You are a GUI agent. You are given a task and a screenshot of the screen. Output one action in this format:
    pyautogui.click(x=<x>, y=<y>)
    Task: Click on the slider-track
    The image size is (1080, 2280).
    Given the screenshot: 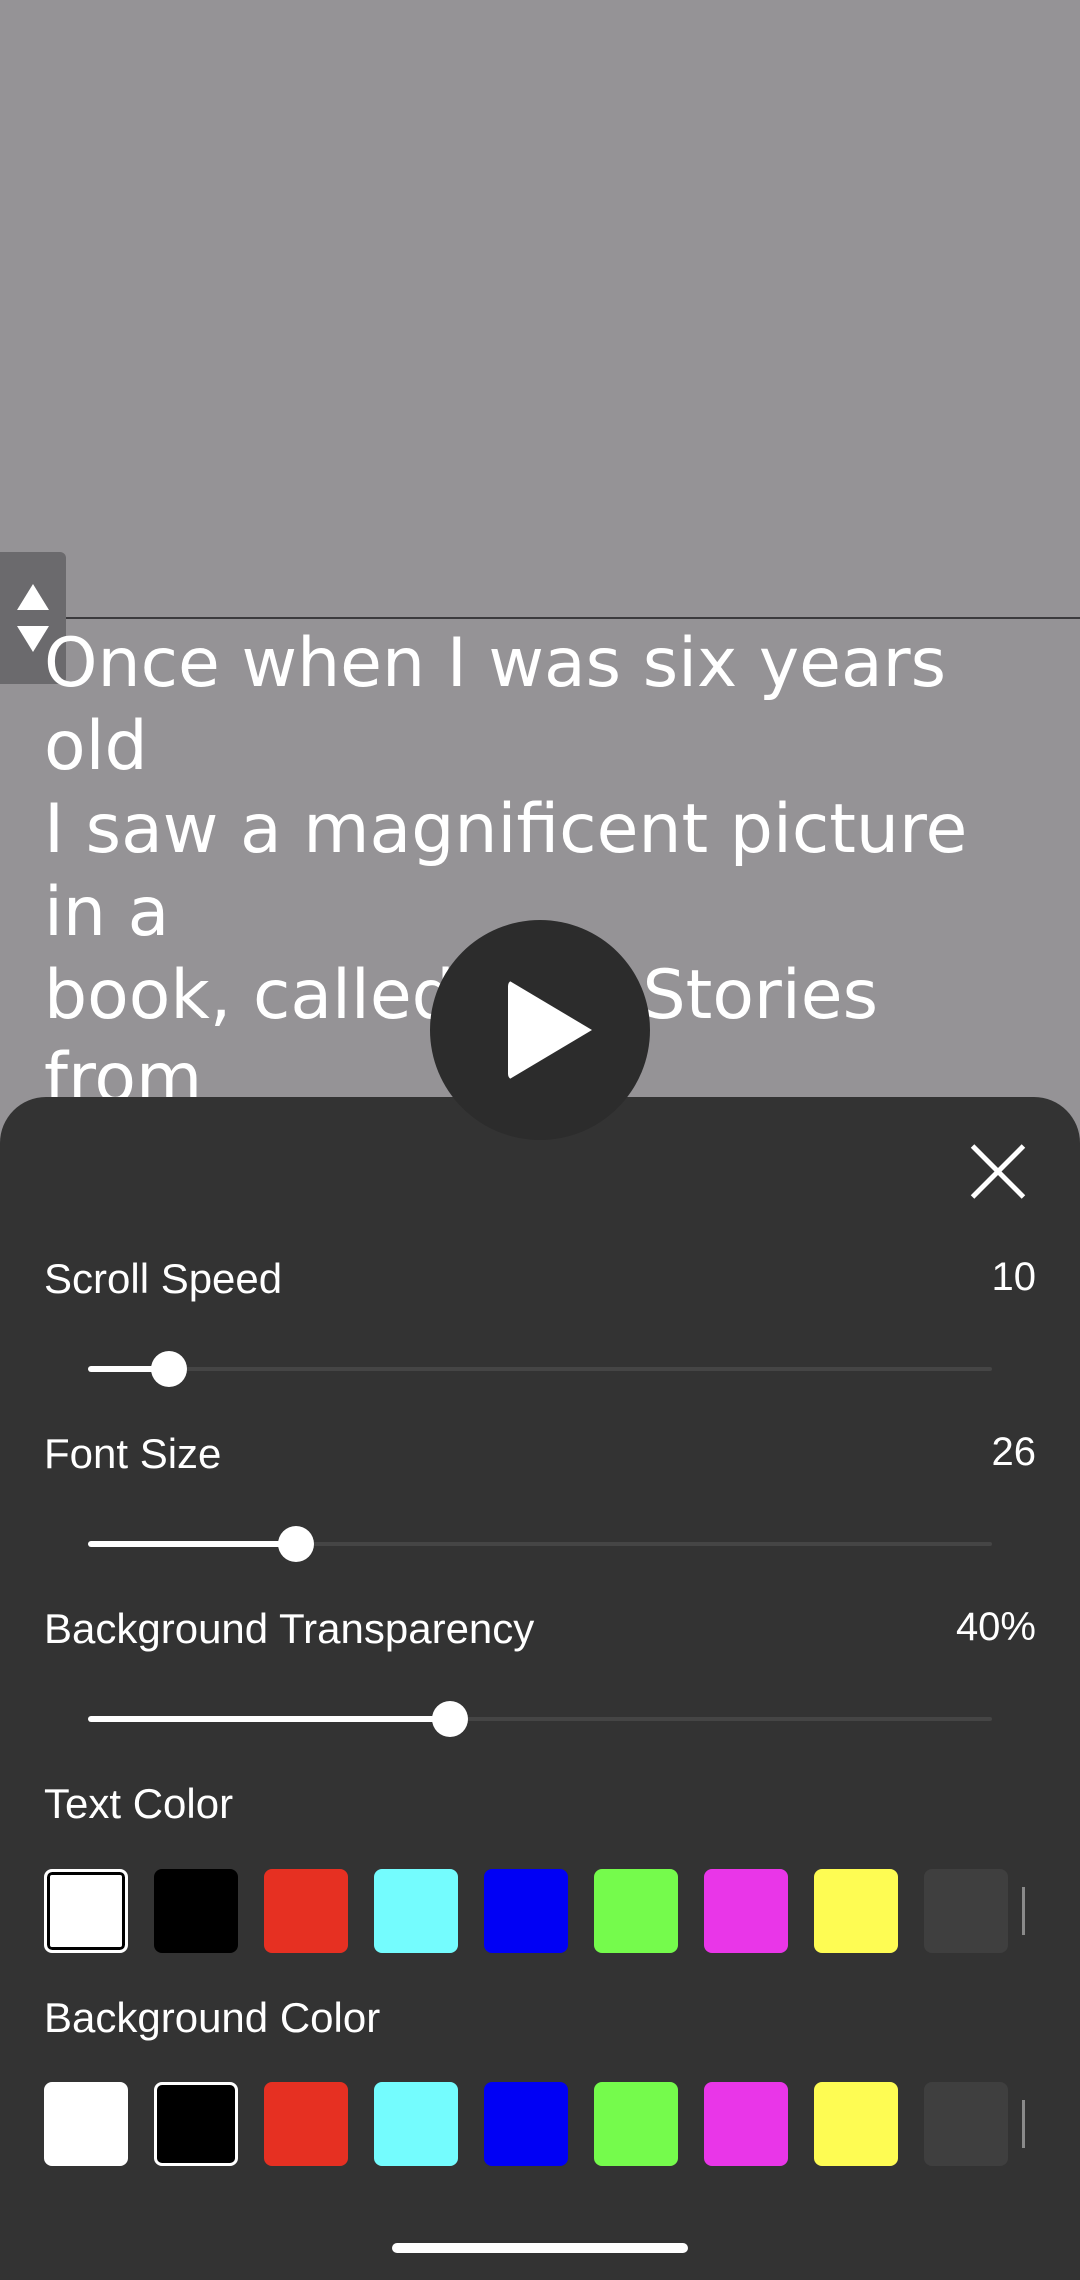 What is the action you would take?
    pyautogui.click(x=540, y=1369)
    